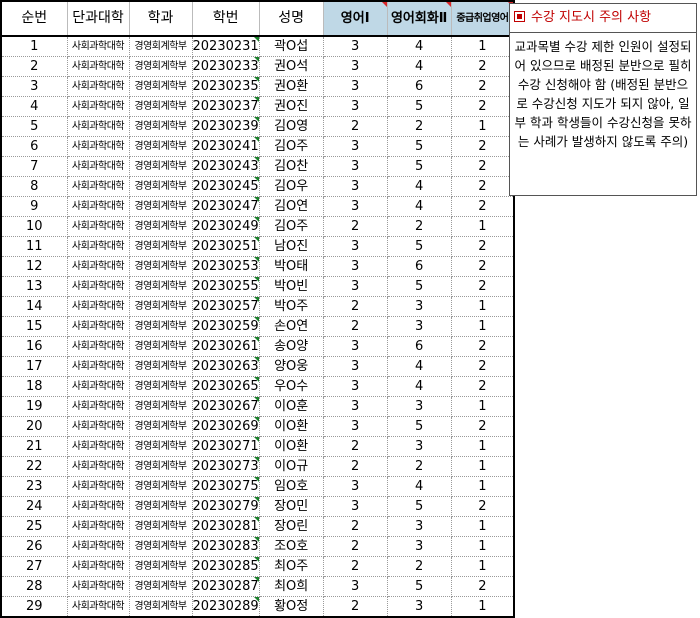 The width and height of the screenshot is (700, 618). Describe the element at coordinates (34, 406) in the screenshot. I see `cell-seq: 19` at that location.